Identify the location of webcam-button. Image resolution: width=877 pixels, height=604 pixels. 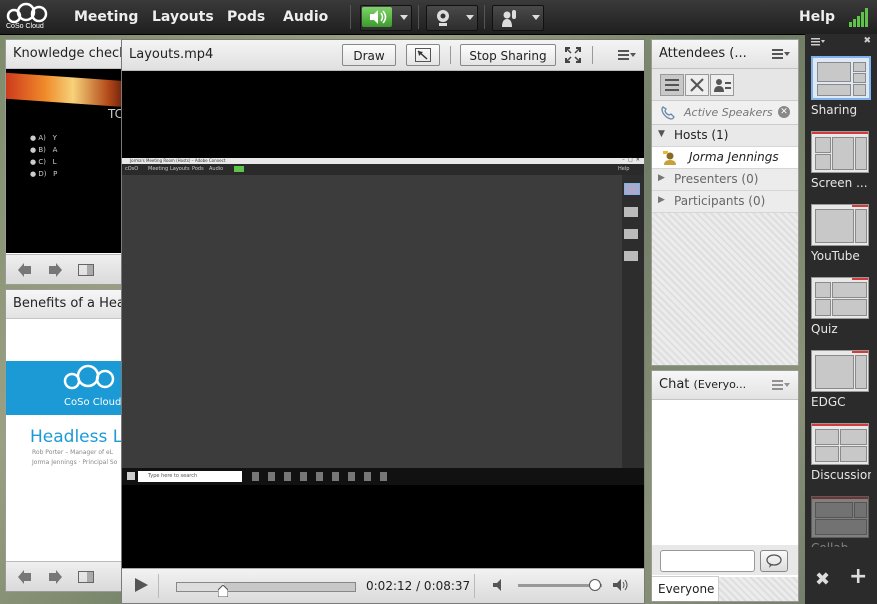
(452, 18).